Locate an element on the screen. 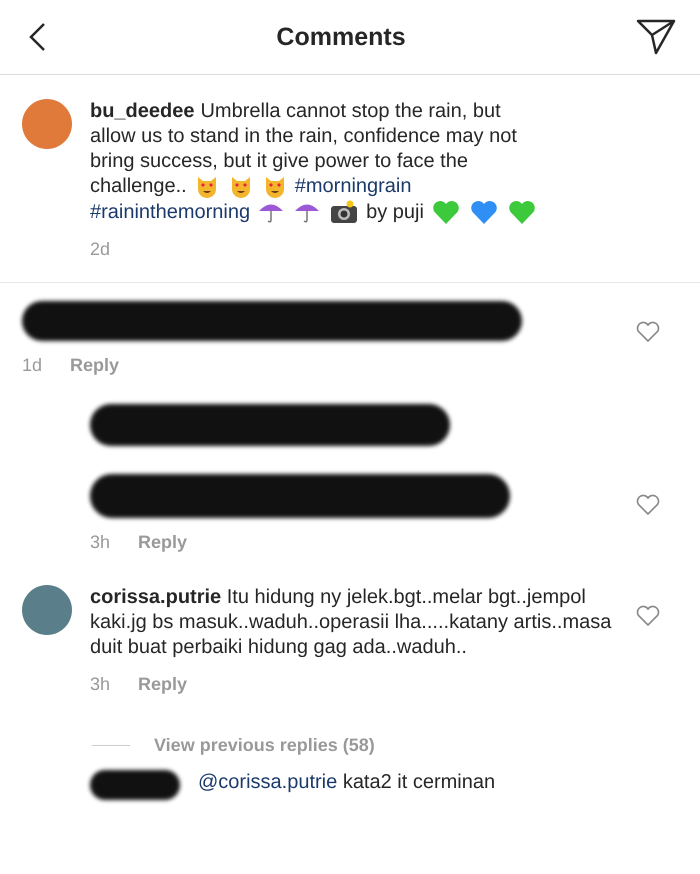  mention-link: @corissa.putrie is located at coordinates (268, 782).